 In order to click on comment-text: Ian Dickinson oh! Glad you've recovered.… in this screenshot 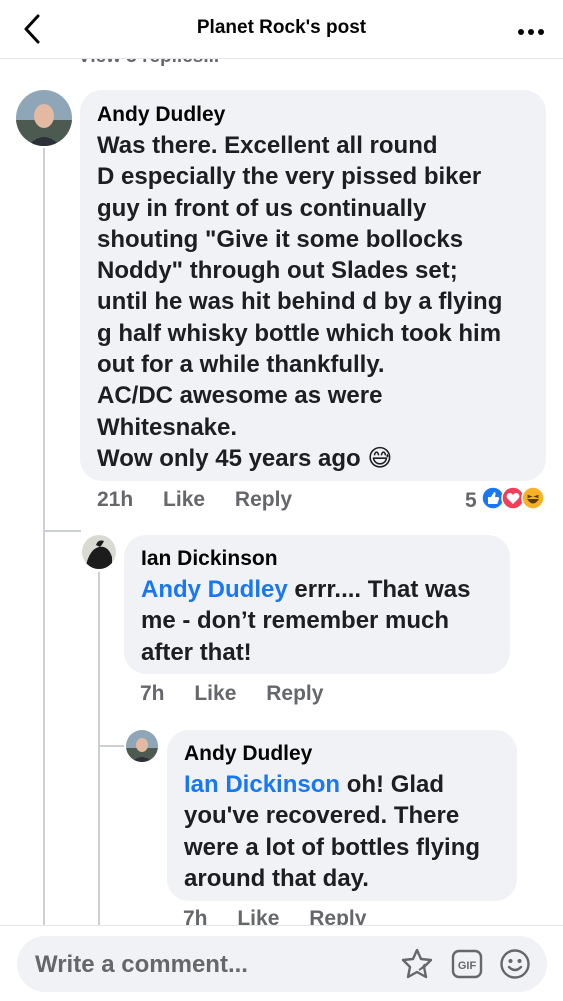, I will do `click(332, 831)`.